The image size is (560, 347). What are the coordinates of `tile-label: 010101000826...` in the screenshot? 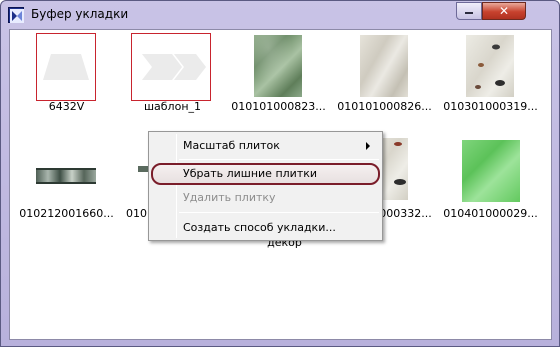 It's located at (384, 106).